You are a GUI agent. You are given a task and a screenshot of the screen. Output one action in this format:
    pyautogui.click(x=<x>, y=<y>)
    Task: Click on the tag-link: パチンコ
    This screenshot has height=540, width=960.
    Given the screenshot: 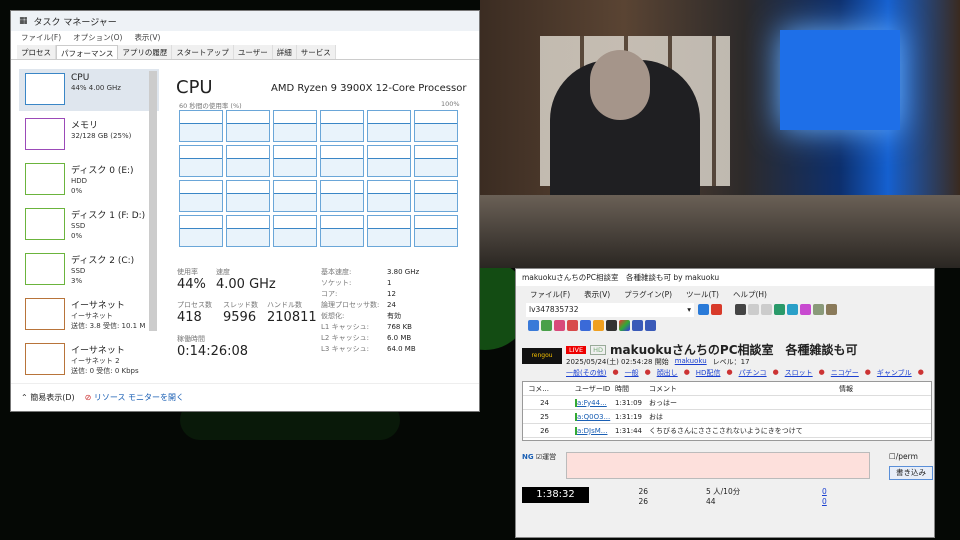 What is the action you would take?
    pyautogui.click(x=753, y=373)
    